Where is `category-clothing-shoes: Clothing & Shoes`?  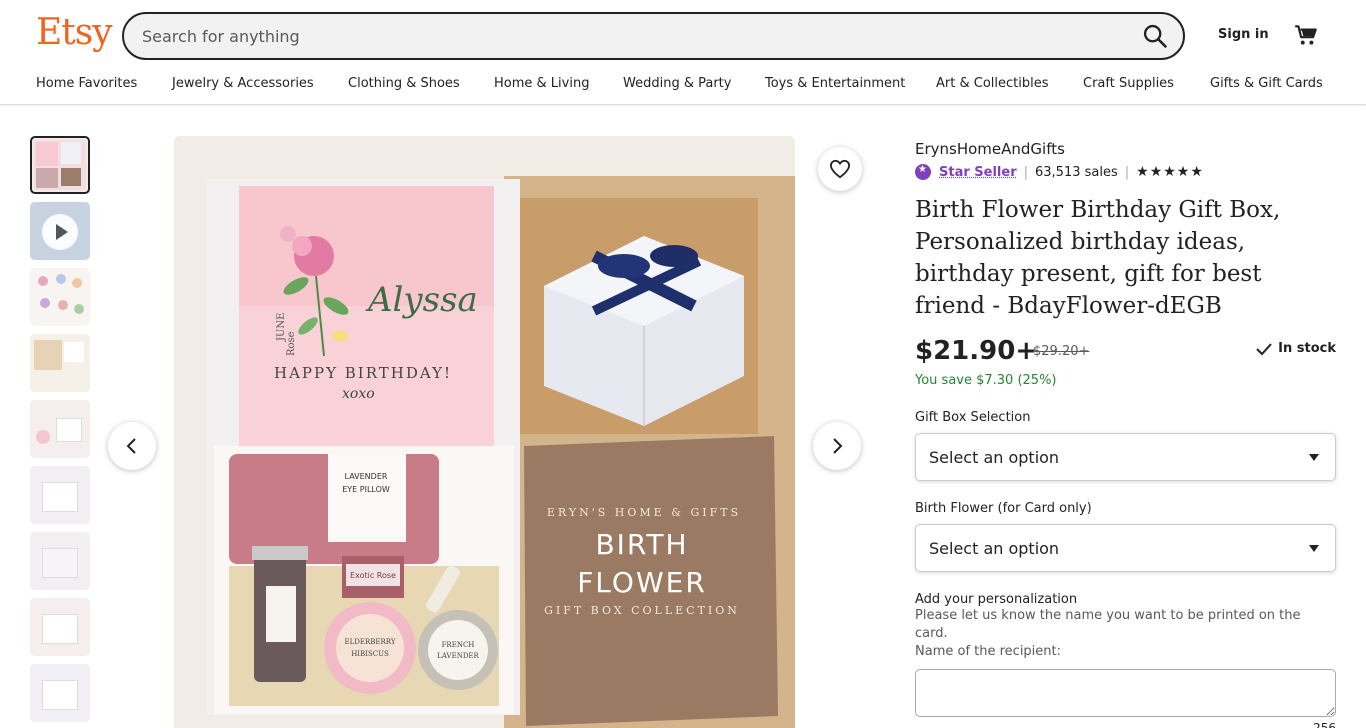 category-clothing-shoes: Clothing & Shoes is located at coordinates (421, 83).